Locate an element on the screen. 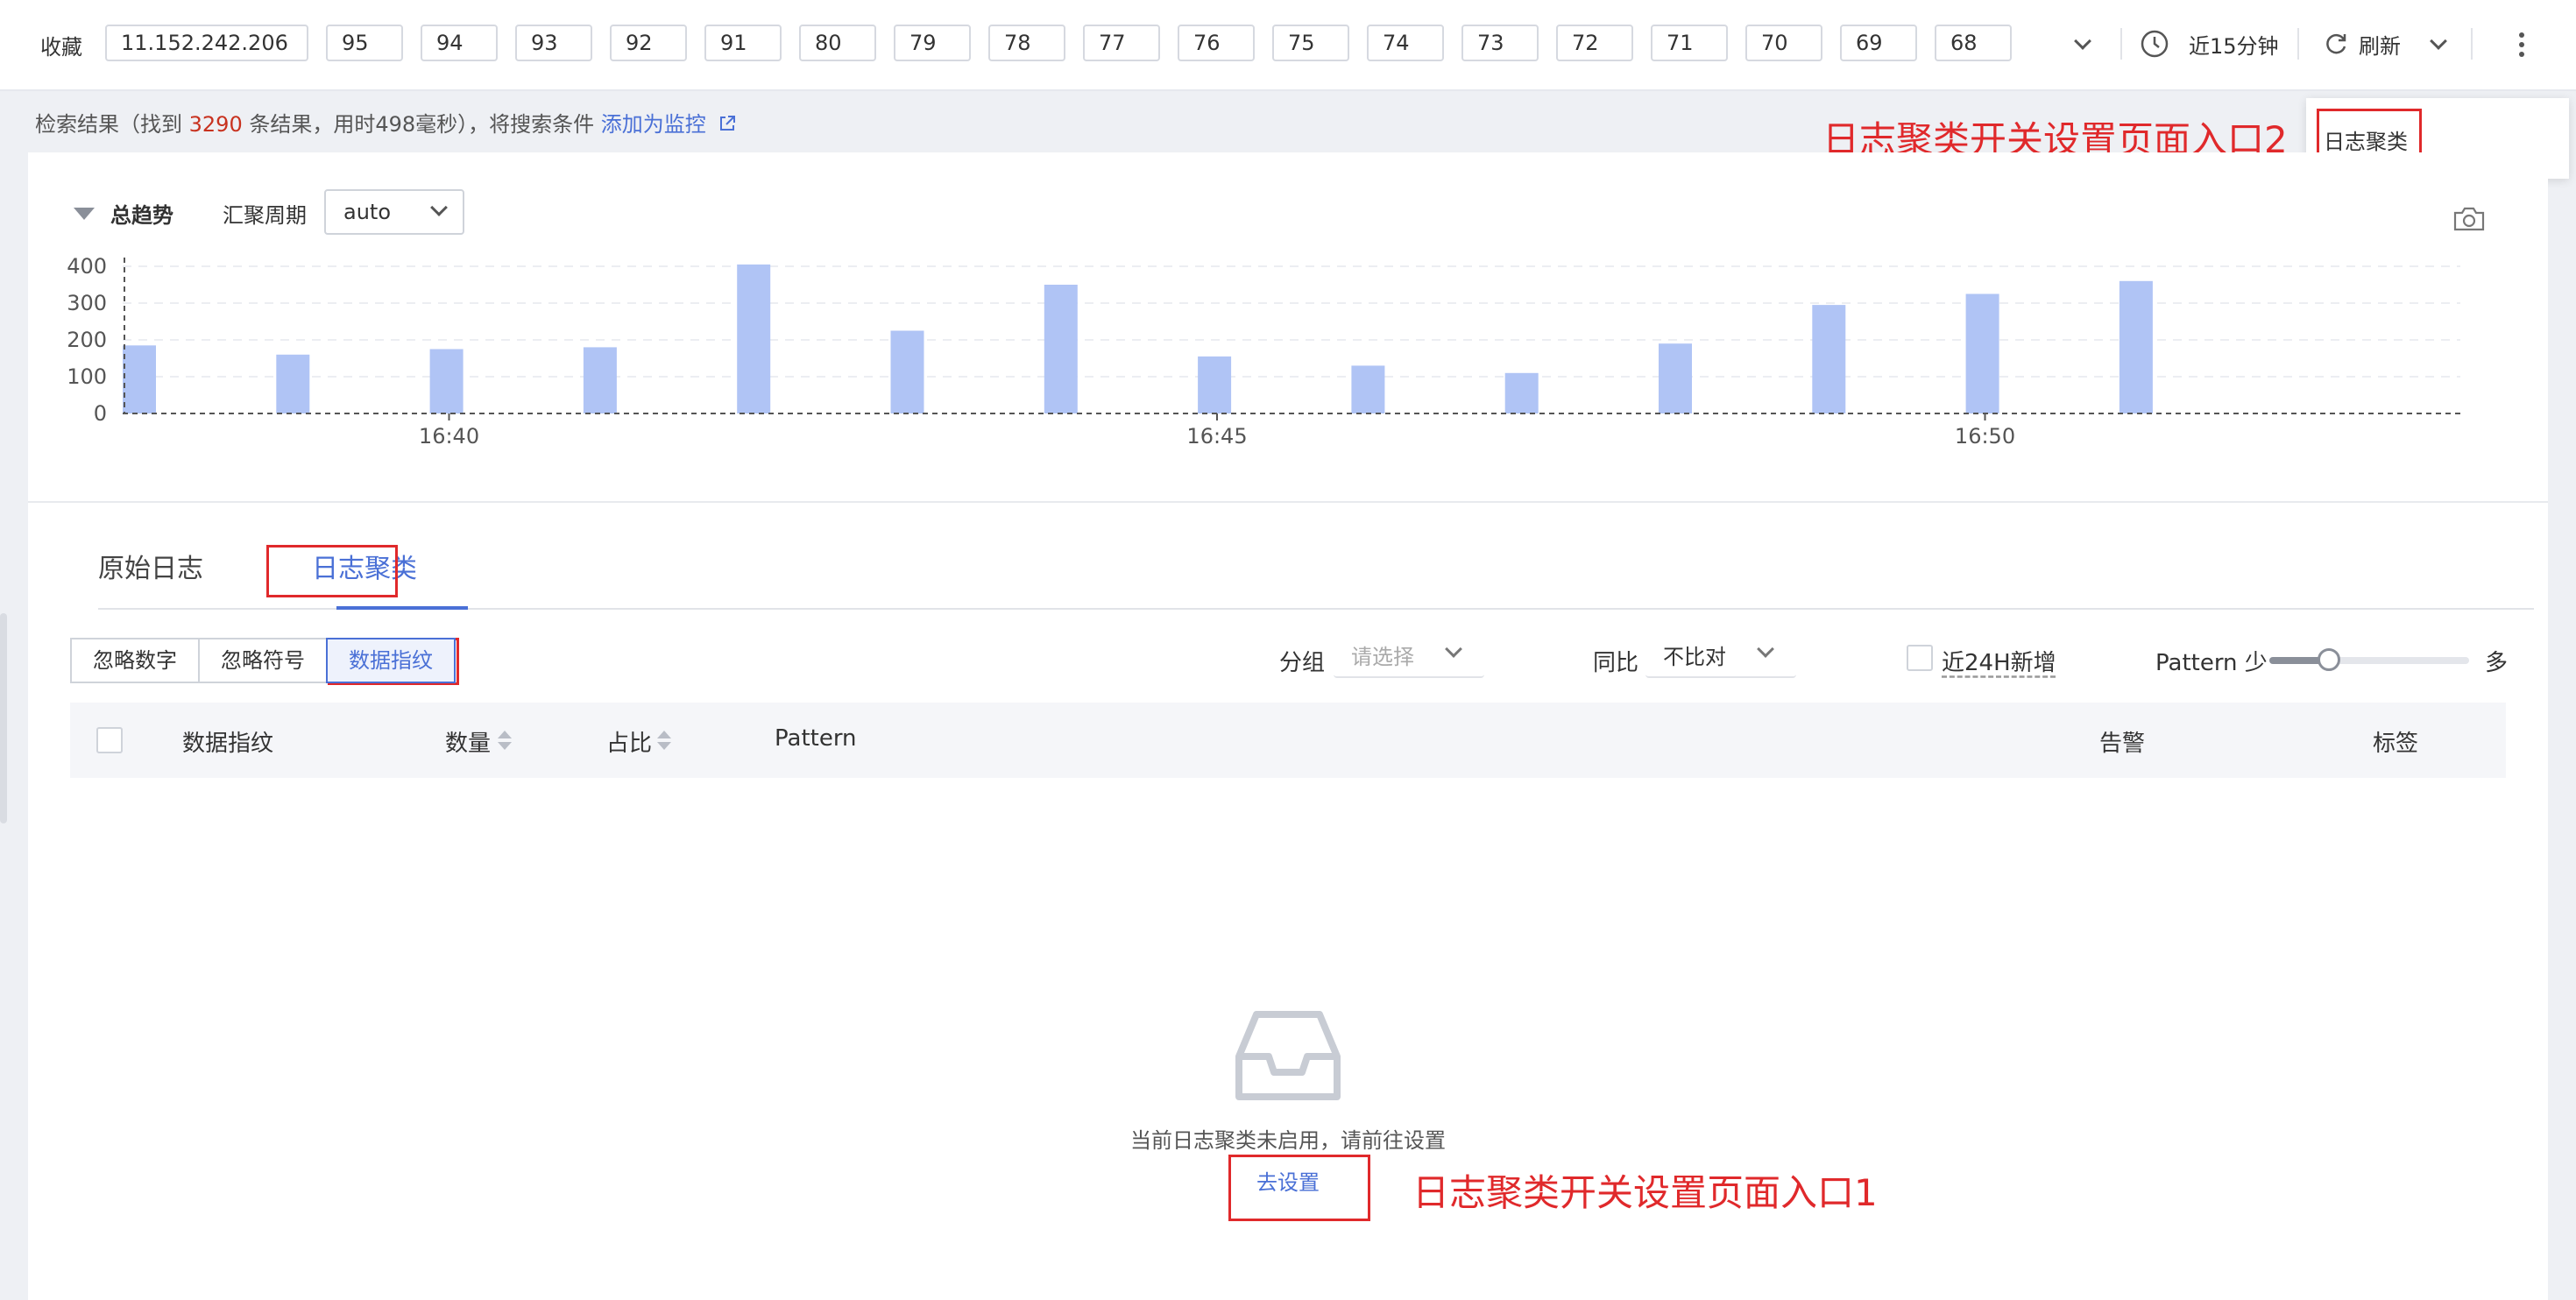 This screenshot has height=1300, width=2576. y-tick-label: 400 is located at coordinates (87, 266).